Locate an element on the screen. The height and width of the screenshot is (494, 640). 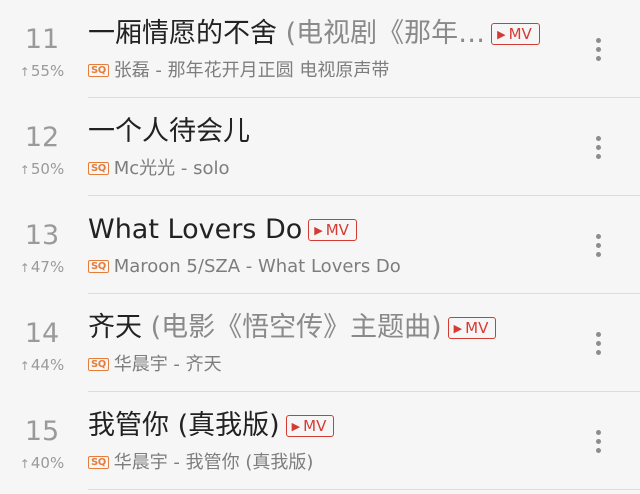
song-subtitle: 张磊 - 那年花开月正圆 电视原声带 is located at coordinates (251, 70).